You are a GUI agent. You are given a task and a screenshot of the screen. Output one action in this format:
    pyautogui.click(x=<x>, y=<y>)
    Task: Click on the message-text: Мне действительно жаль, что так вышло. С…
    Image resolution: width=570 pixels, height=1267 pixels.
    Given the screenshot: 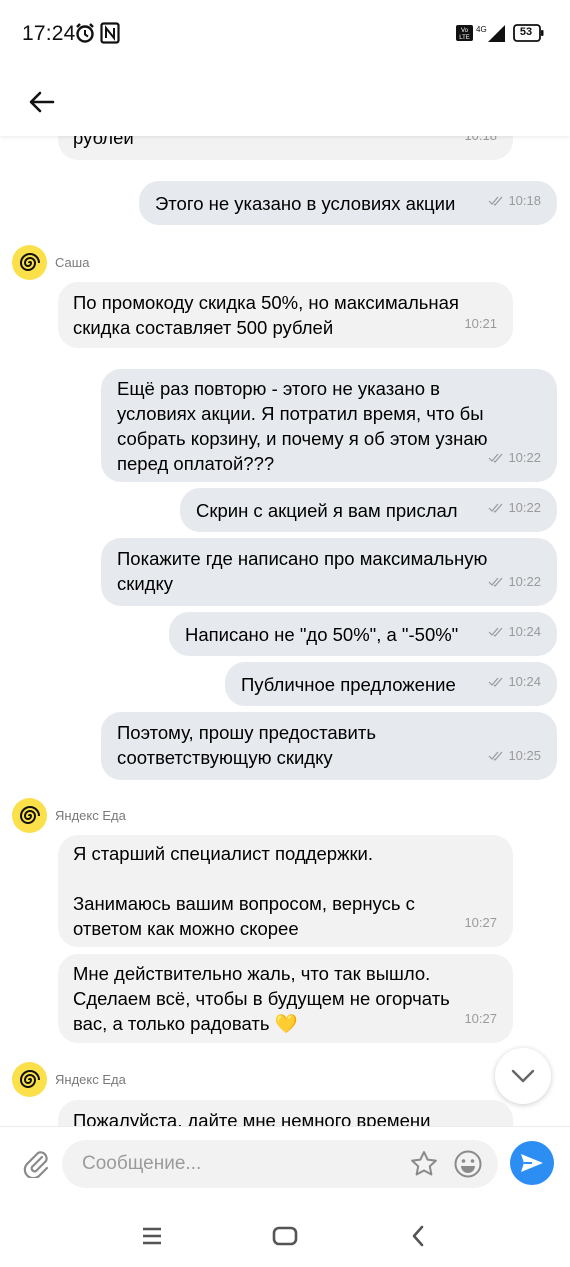 What is the action you would take?
    pyautogui.click(x=261, y=998)
    